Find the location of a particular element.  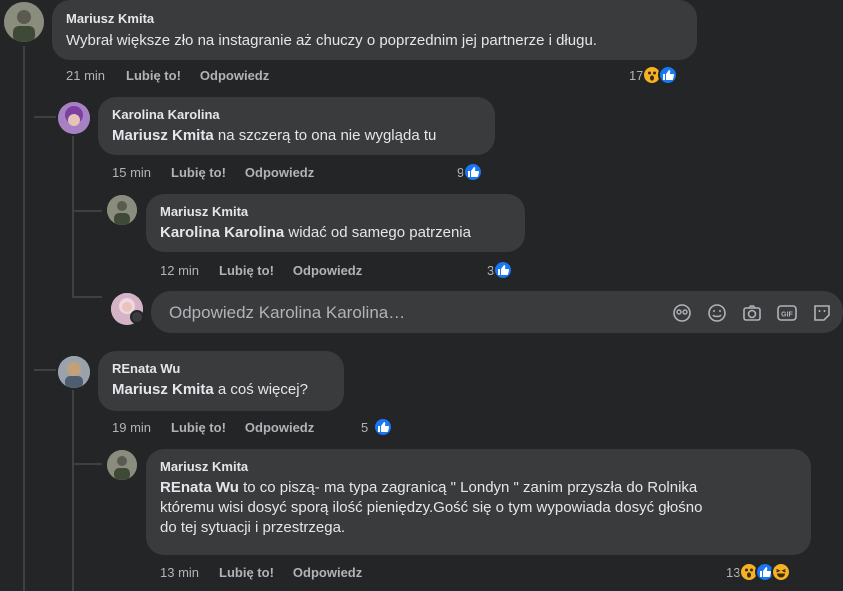

comment-actions: 21 min Lubię to! Odpowiedz is located at coordinates (167, 76).